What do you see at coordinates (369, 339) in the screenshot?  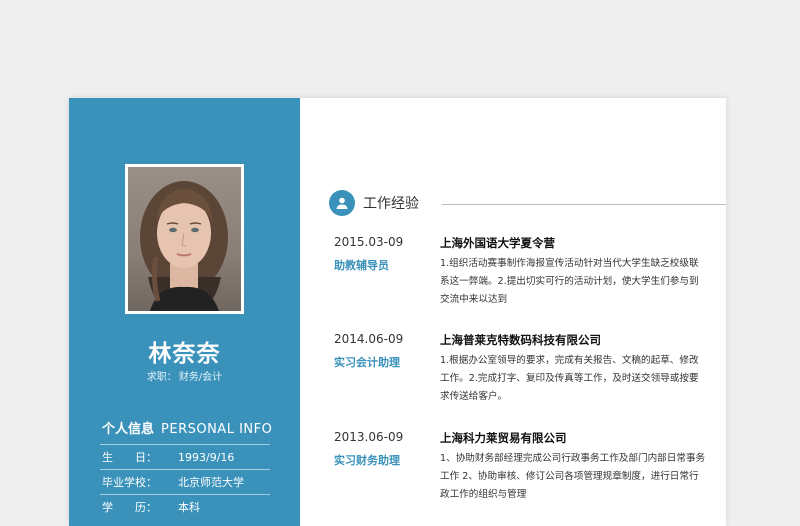 I see `entry-date: 2014.06-09` at bounding box center [369, 339].